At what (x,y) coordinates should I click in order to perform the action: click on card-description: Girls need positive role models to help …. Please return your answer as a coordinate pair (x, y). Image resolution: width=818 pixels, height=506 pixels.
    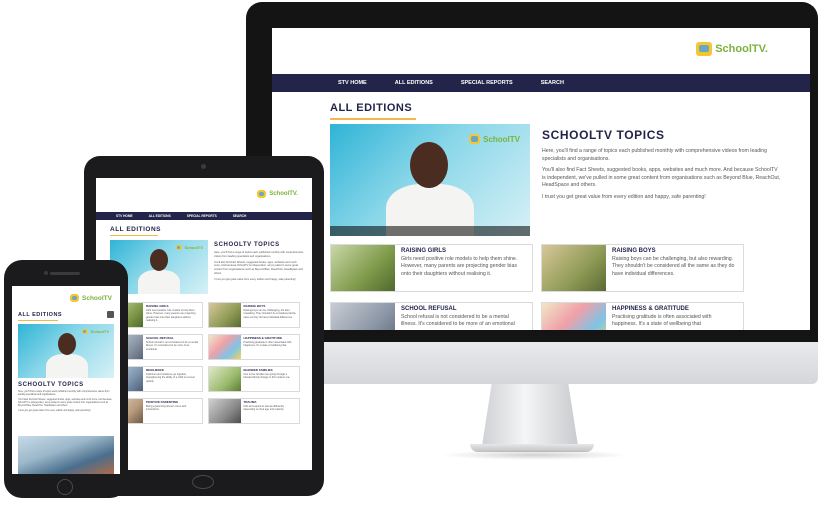
    Looking at the image, I should click on (171, 316).